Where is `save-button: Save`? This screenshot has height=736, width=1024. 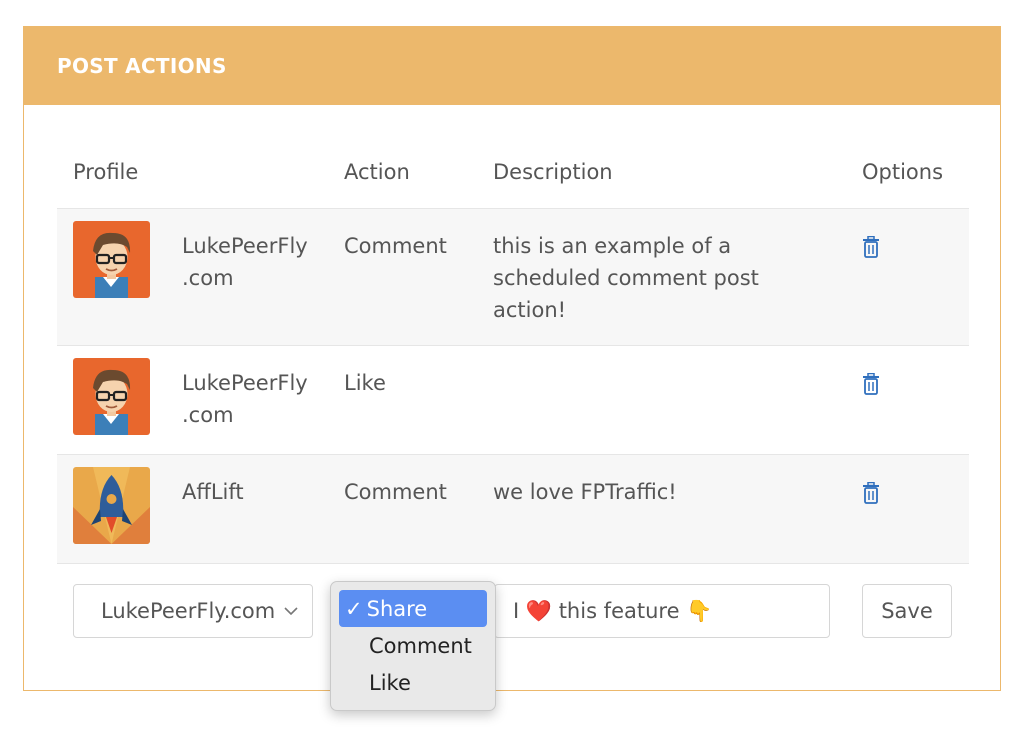
save-button: Save is located at coordinates (907, 611).